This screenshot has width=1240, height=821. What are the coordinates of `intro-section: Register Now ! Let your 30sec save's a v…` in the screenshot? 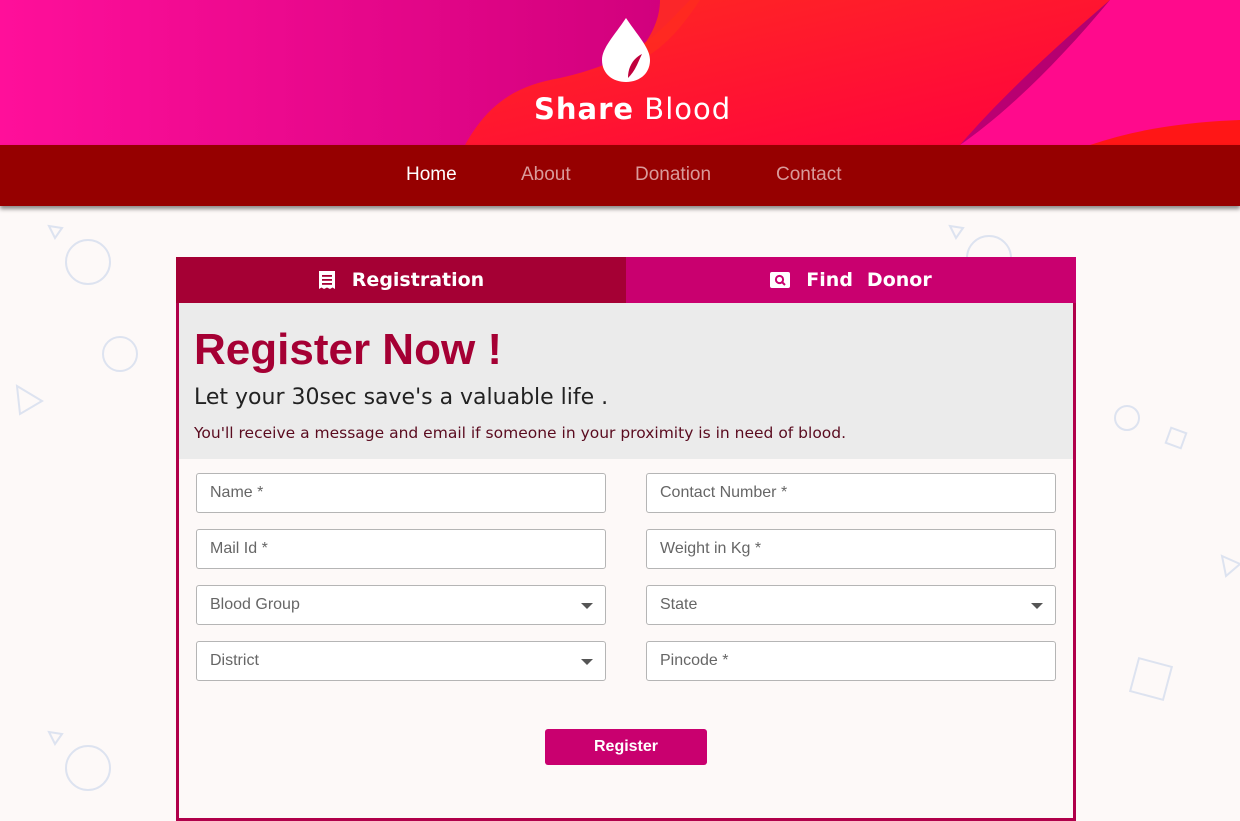 It's located at (626, 381).